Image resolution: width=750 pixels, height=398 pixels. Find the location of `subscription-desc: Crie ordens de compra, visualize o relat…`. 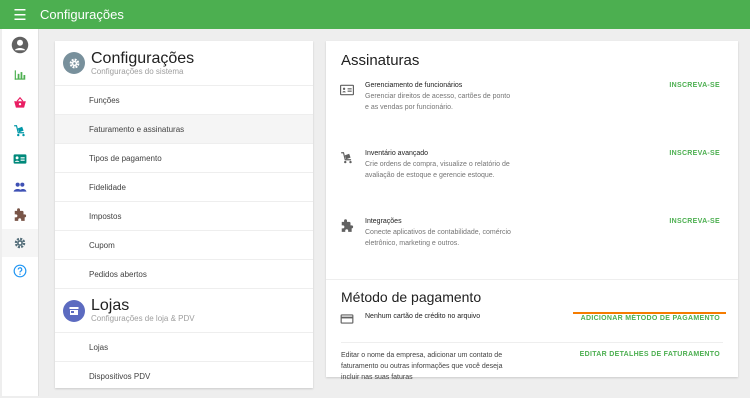

subscription-desc: Crie ordens de compra, visualize o relat… is located at coordinates (437, 170).